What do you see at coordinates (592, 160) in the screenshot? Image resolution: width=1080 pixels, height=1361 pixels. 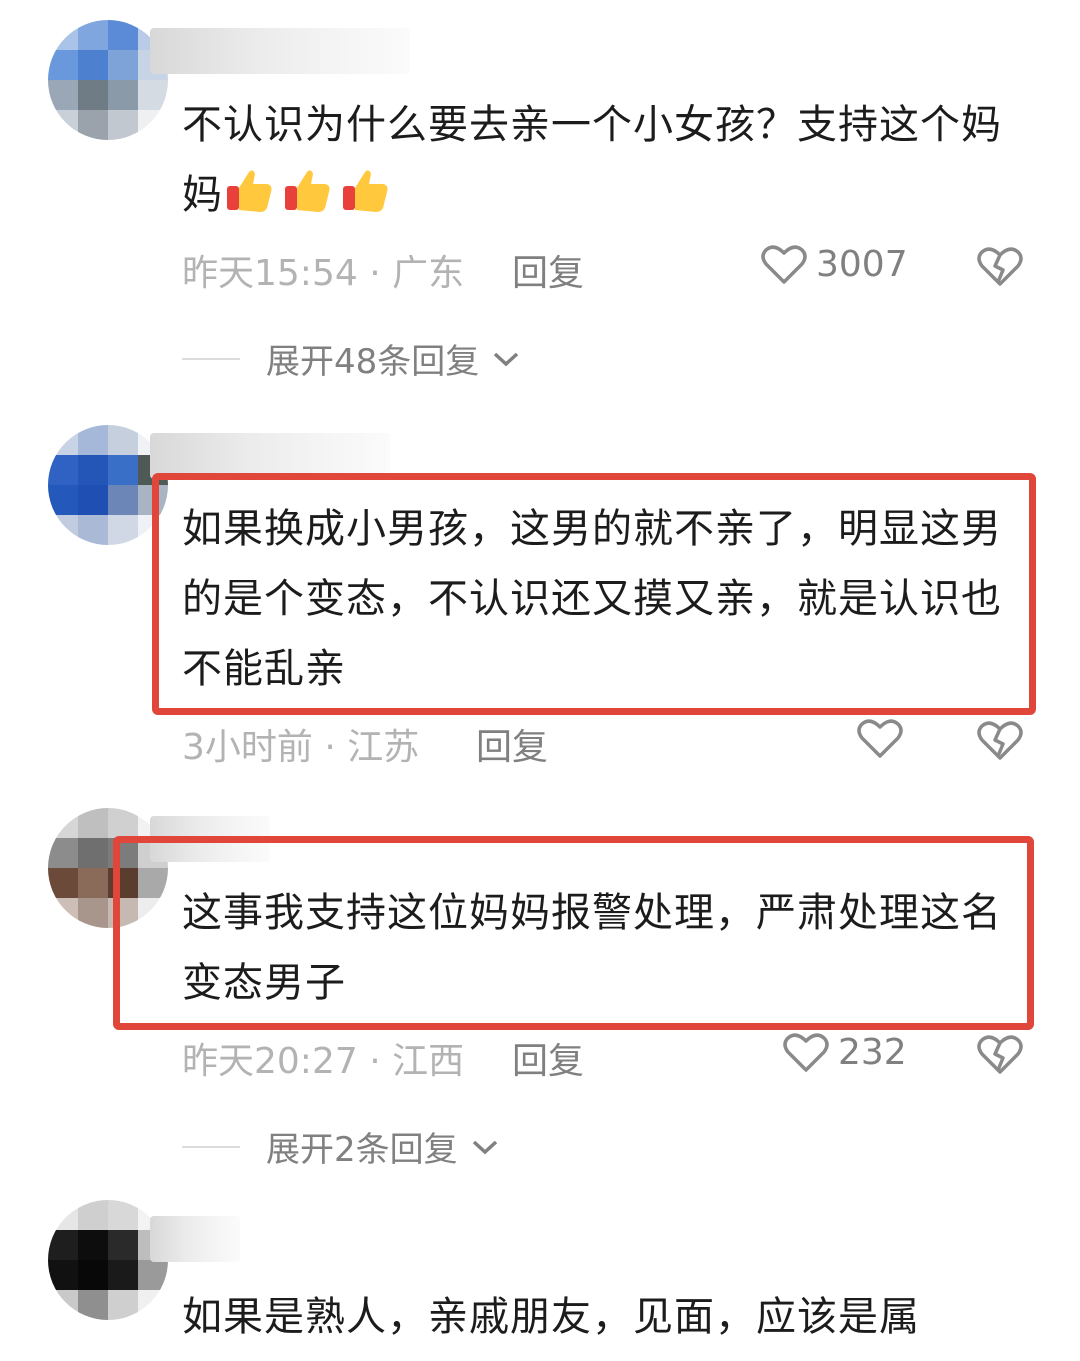 I see `comment-text: 不认识为什么要去亲一个小女孩？支持这个妈妈` at bounding box center [592, 160].